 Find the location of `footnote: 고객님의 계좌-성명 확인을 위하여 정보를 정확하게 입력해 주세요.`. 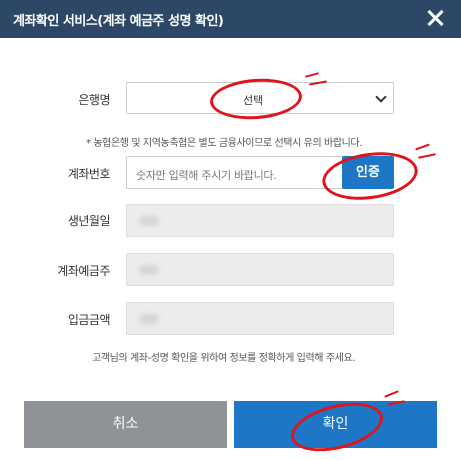

footnote: 고객님의 계좌-성명 확인을 위하여 정보를 정확하게 입력해 주세요. is located at coordinates (224, 358).